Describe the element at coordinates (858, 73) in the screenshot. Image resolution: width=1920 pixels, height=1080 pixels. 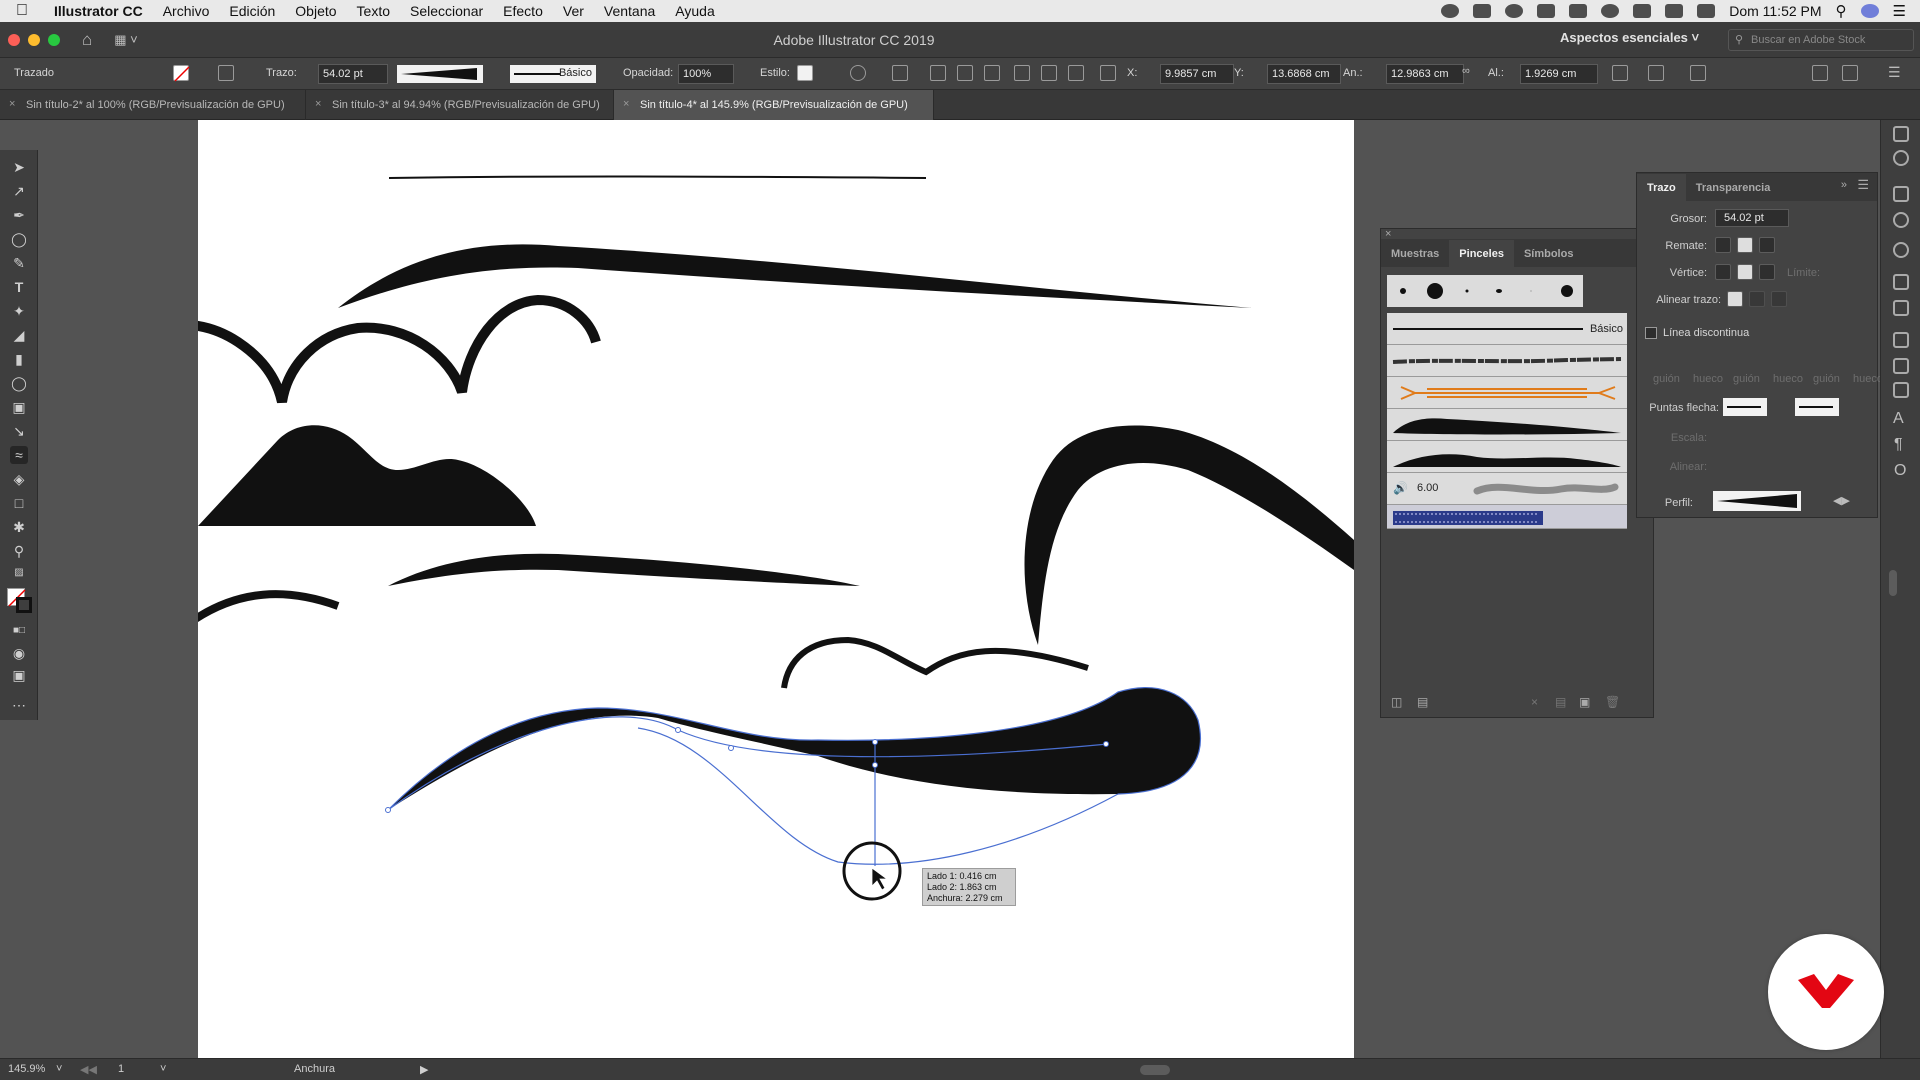
I see `recolor-icon` at that location.